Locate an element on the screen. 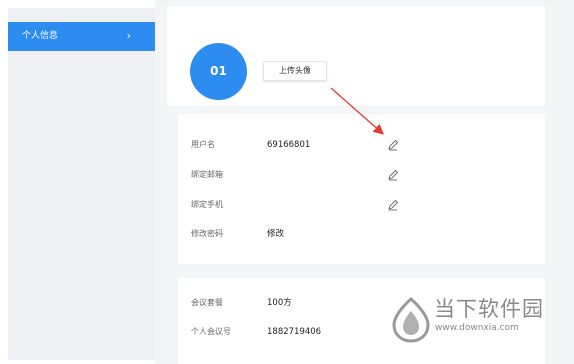 This screenshot has width=574, height=364. change-password-link: 修改 is located at coordinates (275, 234).